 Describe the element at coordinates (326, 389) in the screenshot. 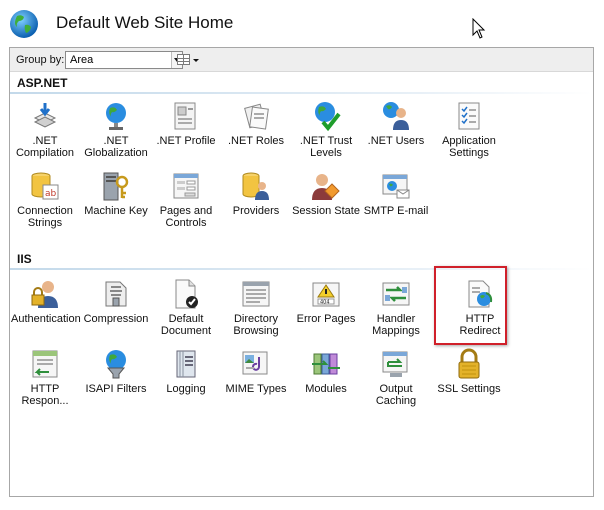

I see `feature-label: Modules` at that location.